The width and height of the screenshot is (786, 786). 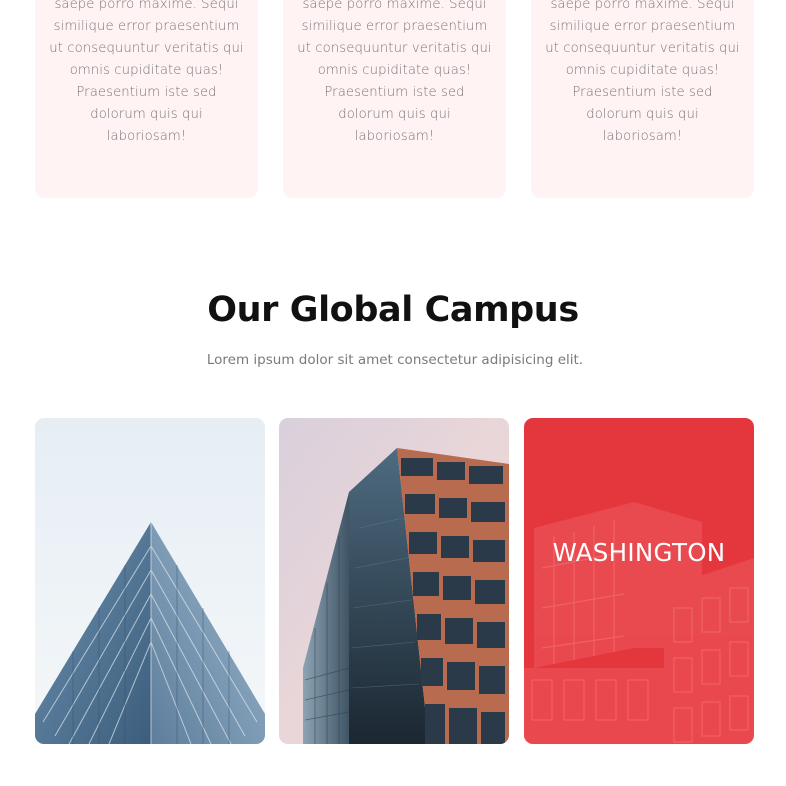 I want to click on glass-tower-image, so click(x=150, y=581).